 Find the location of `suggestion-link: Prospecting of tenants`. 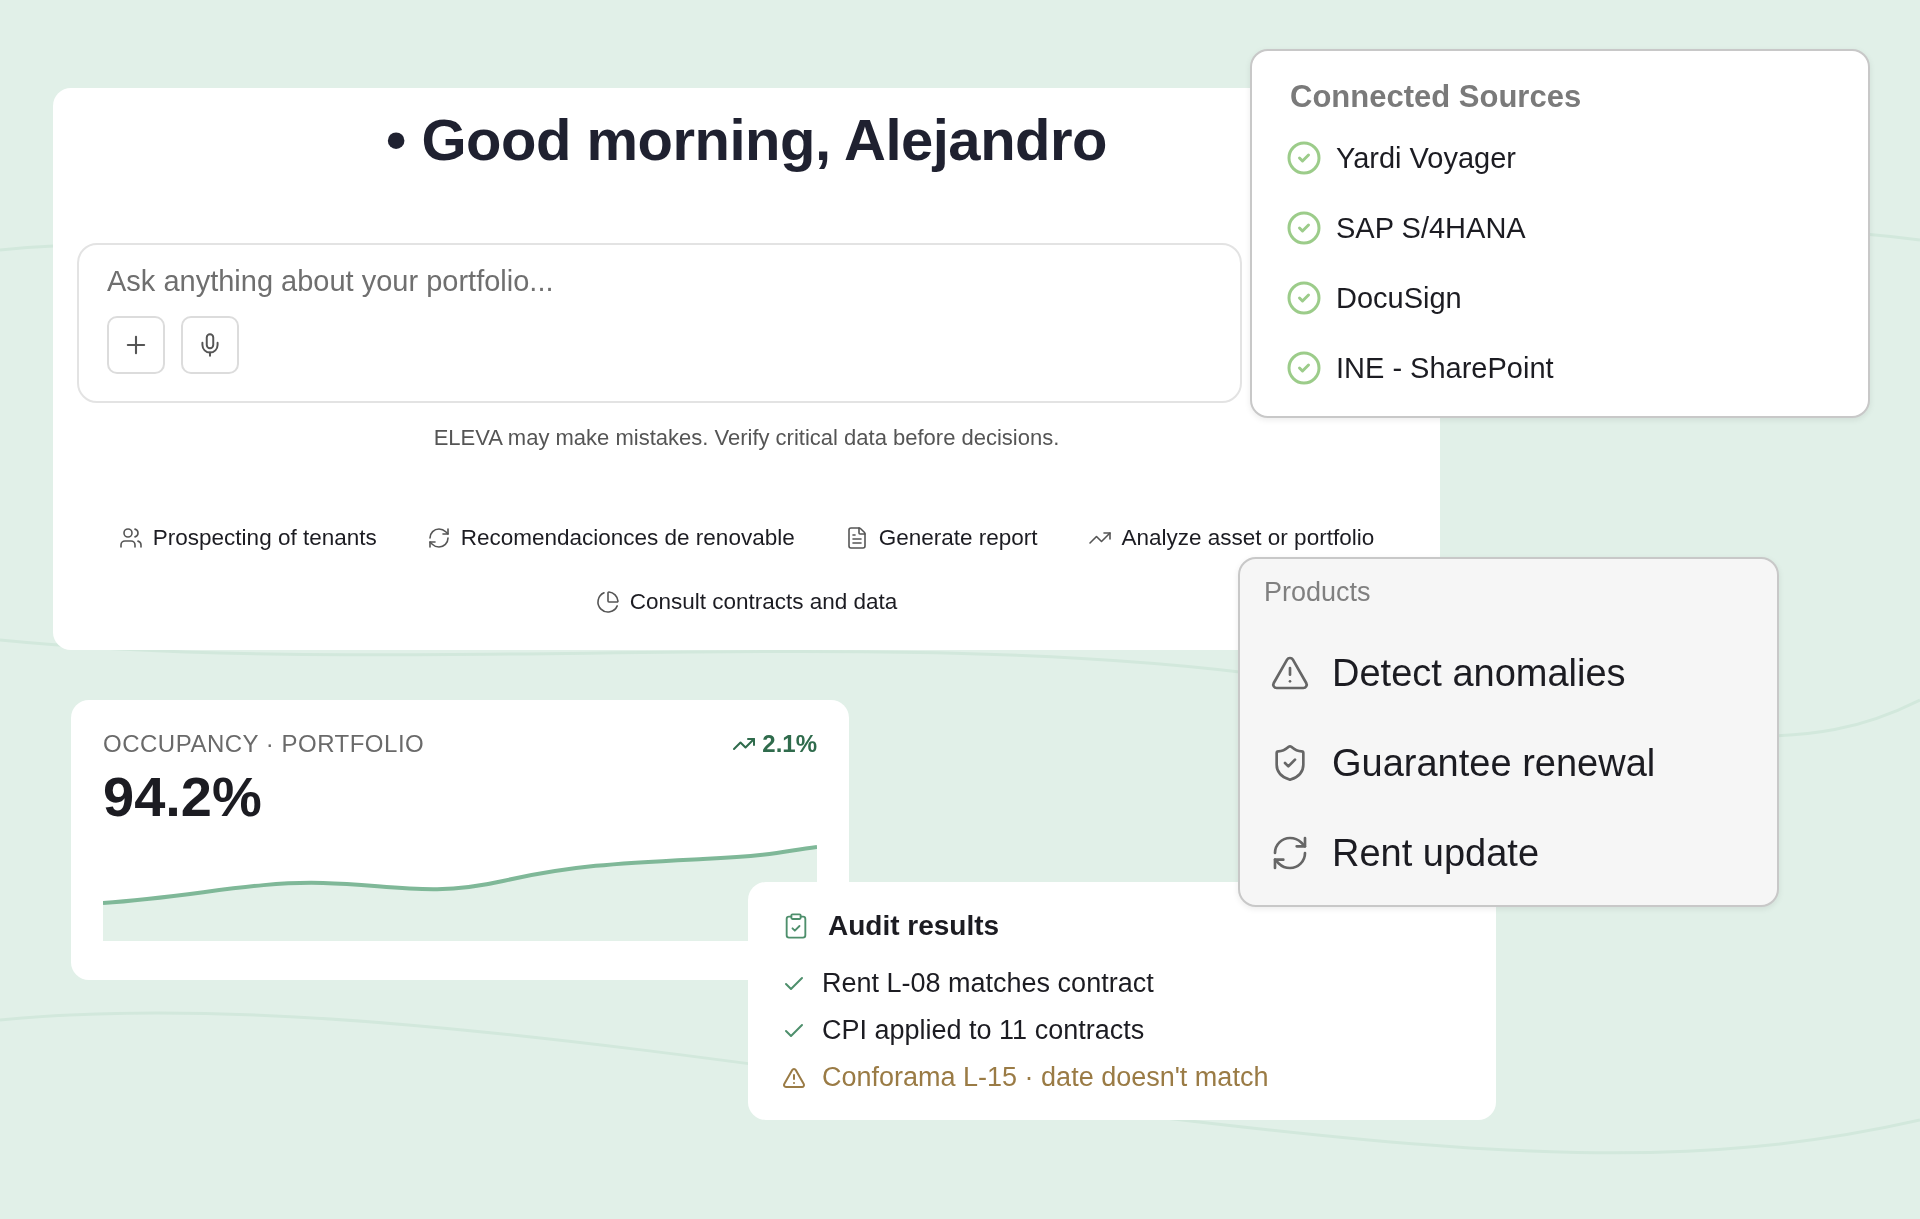

suggestion-link: Prospecting of tenants is located at coordinates (247, 538).